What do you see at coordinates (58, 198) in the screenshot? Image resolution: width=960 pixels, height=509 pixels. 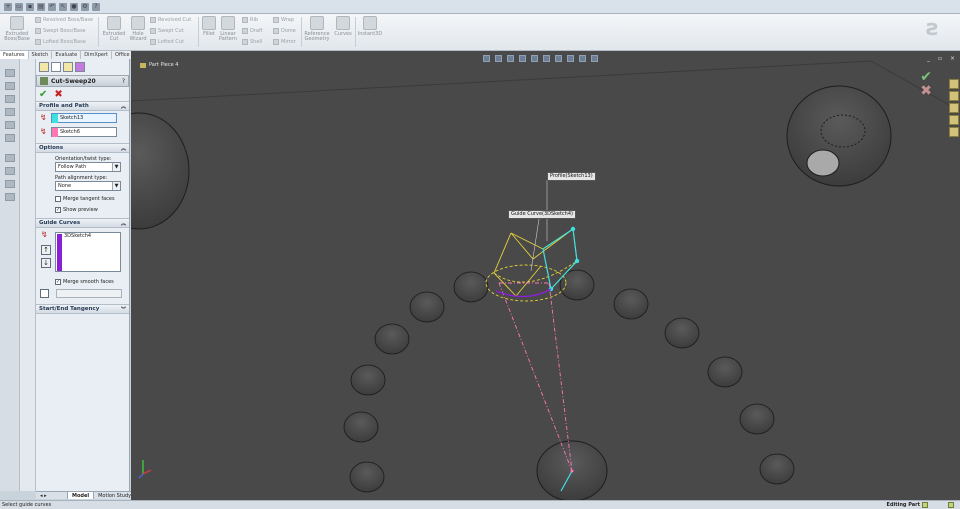 I see `merge-tangent-checkbox` at bounding box center [58, 198].